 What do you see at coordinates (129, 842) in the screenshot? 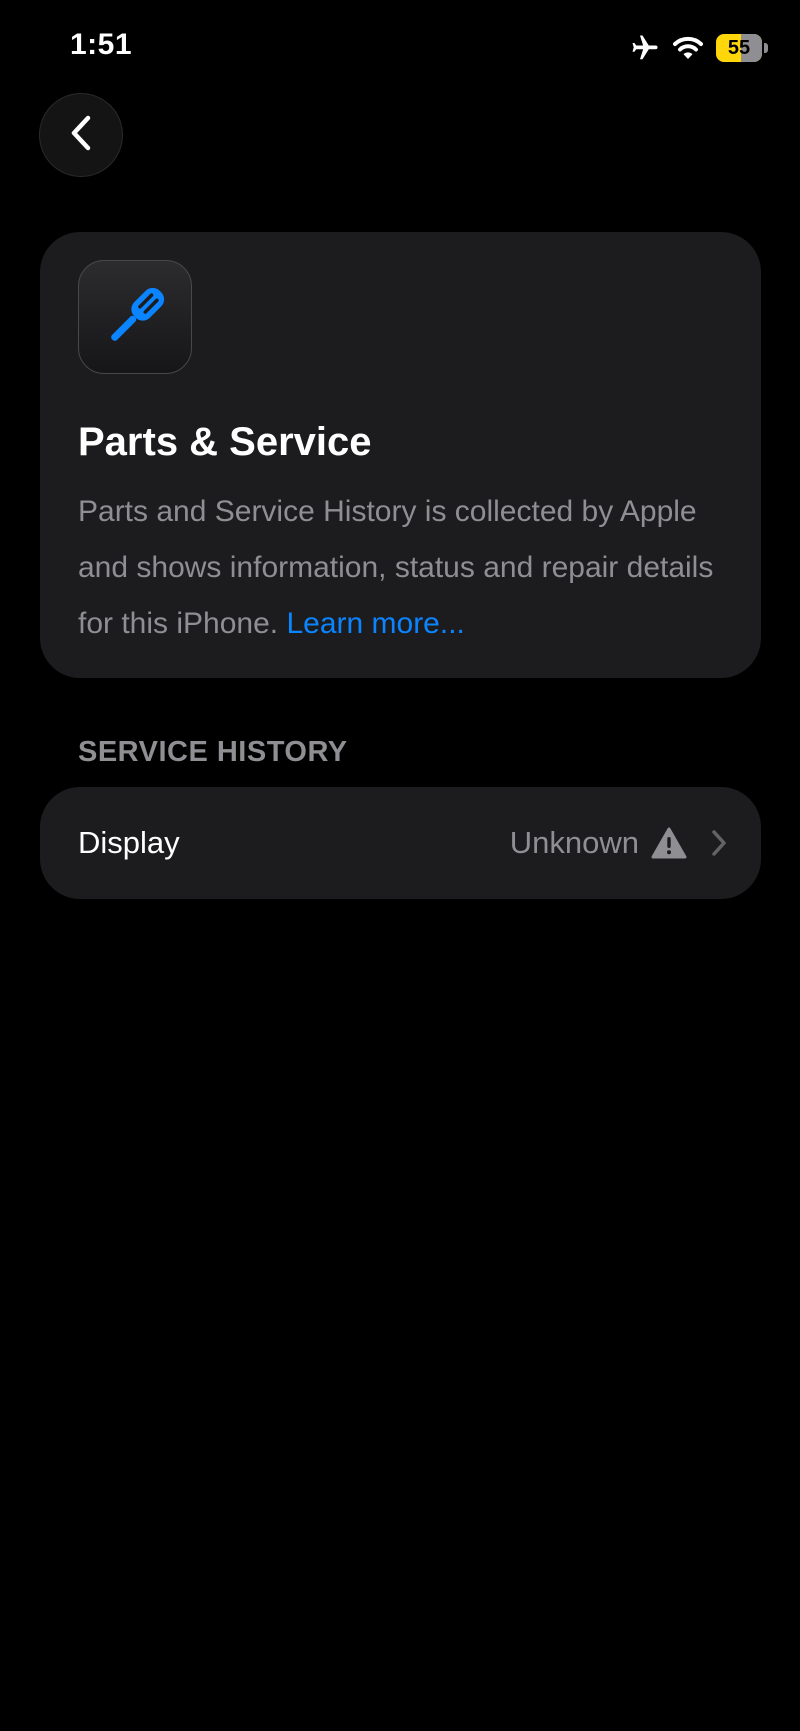
I see `list-item-label: Display` at bounding box center [129, 842].